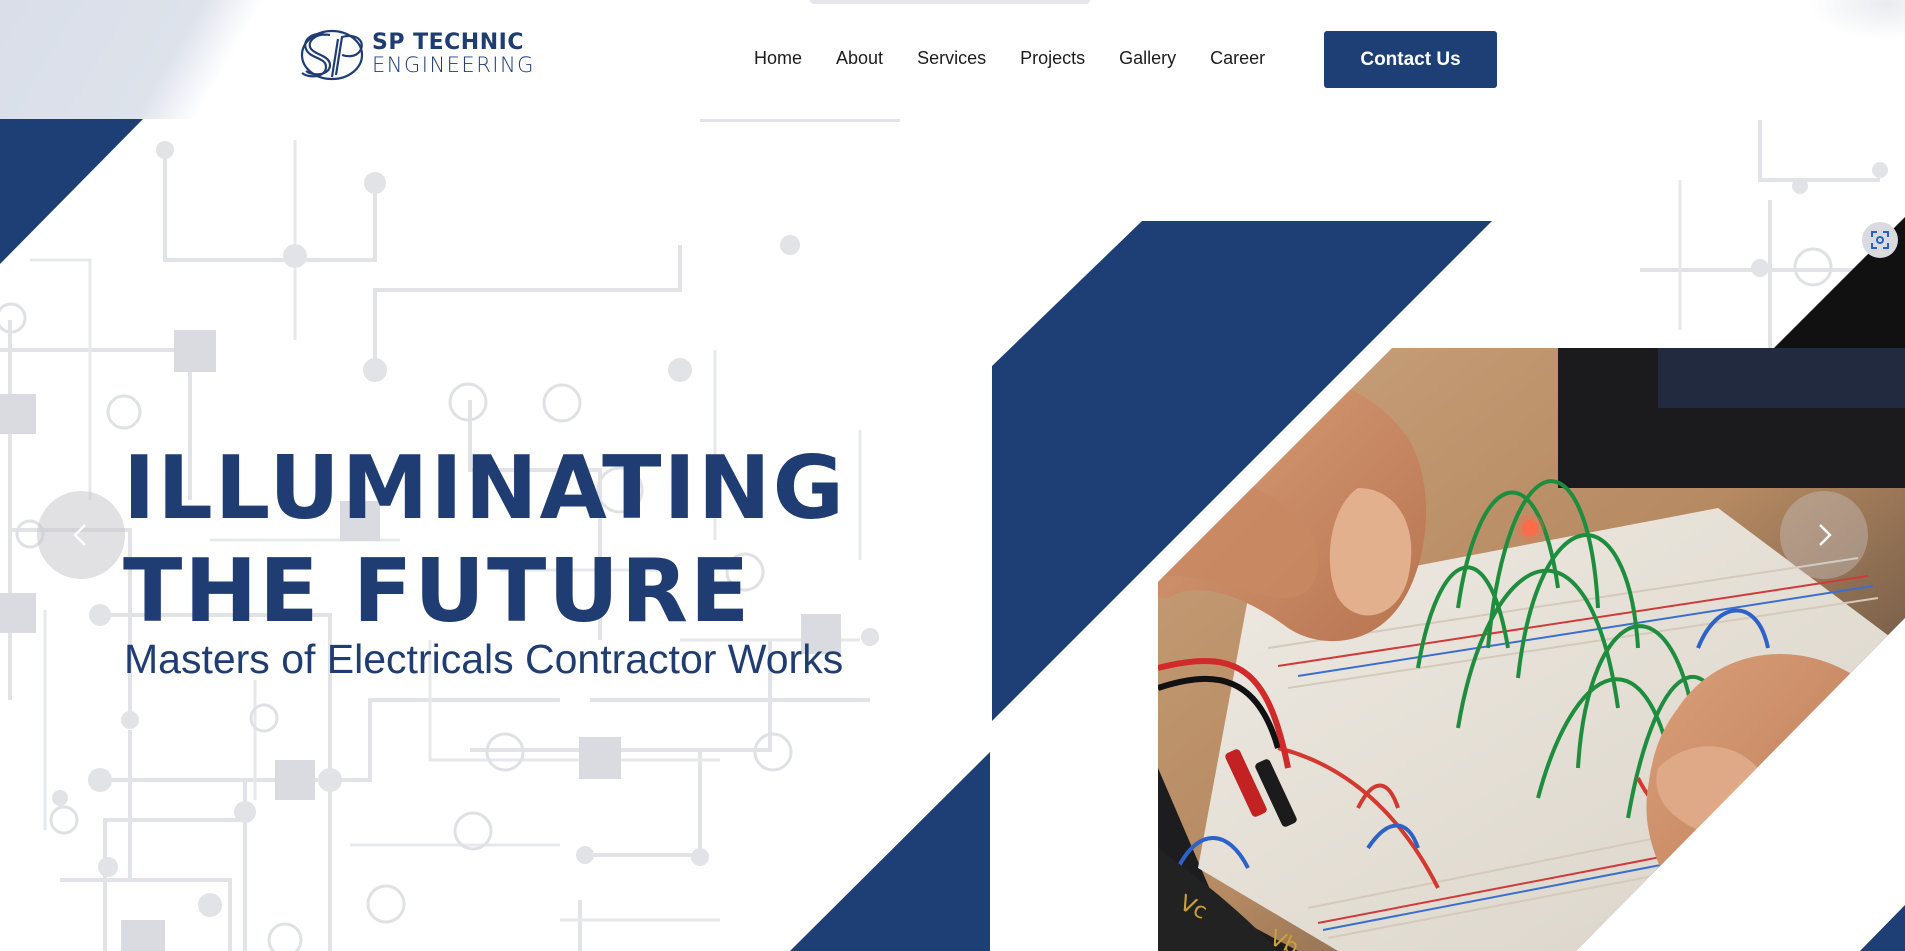 The image size is (1905, 951). I want to click on nav-link-services: Services, so click(951, 58).